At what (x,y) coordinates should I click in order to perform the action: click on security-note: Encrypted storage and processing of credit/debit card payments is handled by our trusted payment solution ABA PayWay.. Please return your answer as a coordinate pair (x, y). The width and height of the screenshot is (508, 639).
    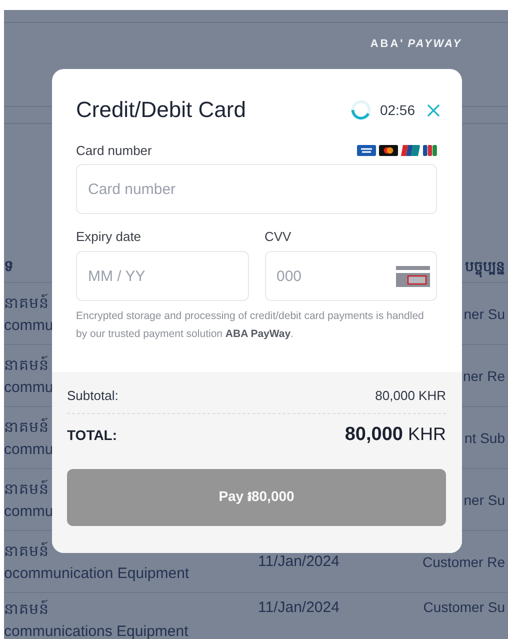
    Looking at the image, I should click on (250, 325).